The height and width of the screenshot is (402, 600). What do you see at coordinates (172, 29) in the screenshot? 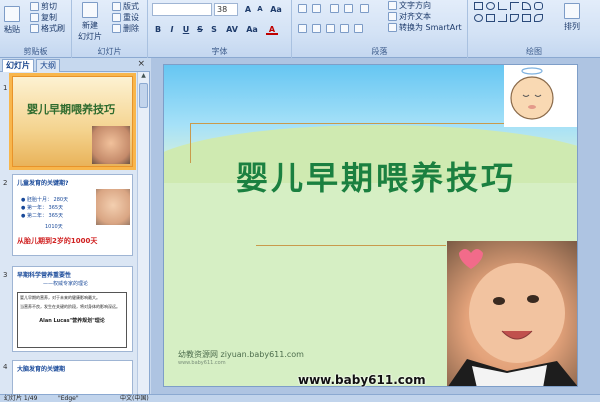
I see `italic-button: I` at bounding box center [172, 29].